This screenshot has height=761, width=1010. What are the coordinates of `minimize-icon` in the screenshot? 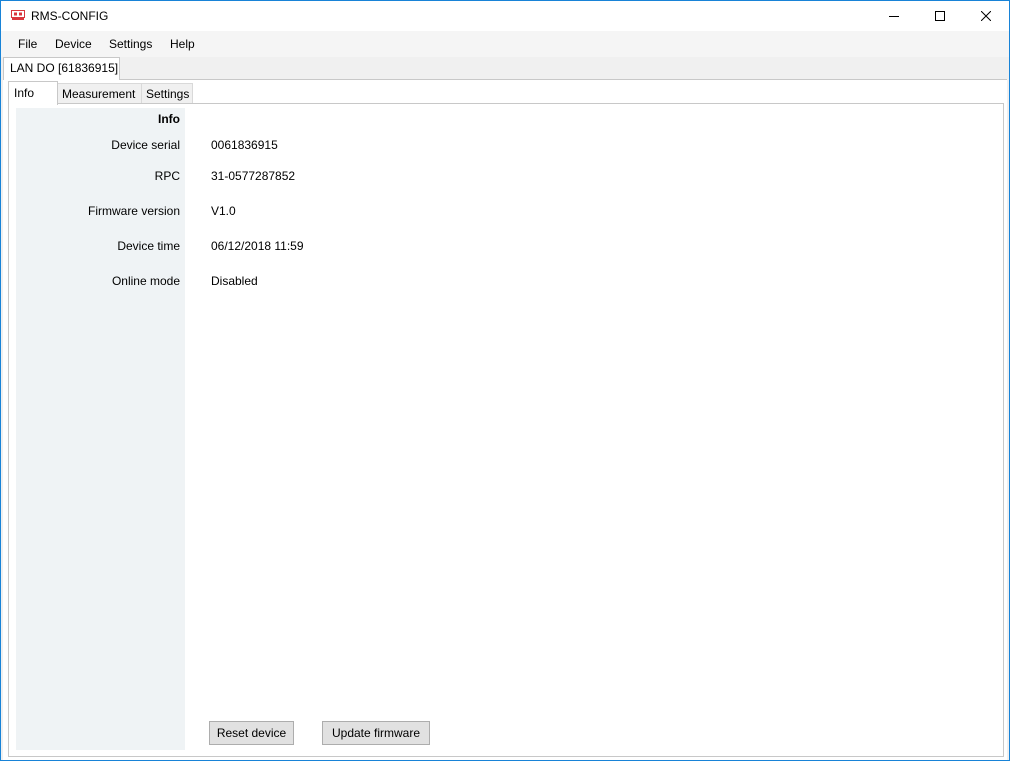 It's located at (894, 16).